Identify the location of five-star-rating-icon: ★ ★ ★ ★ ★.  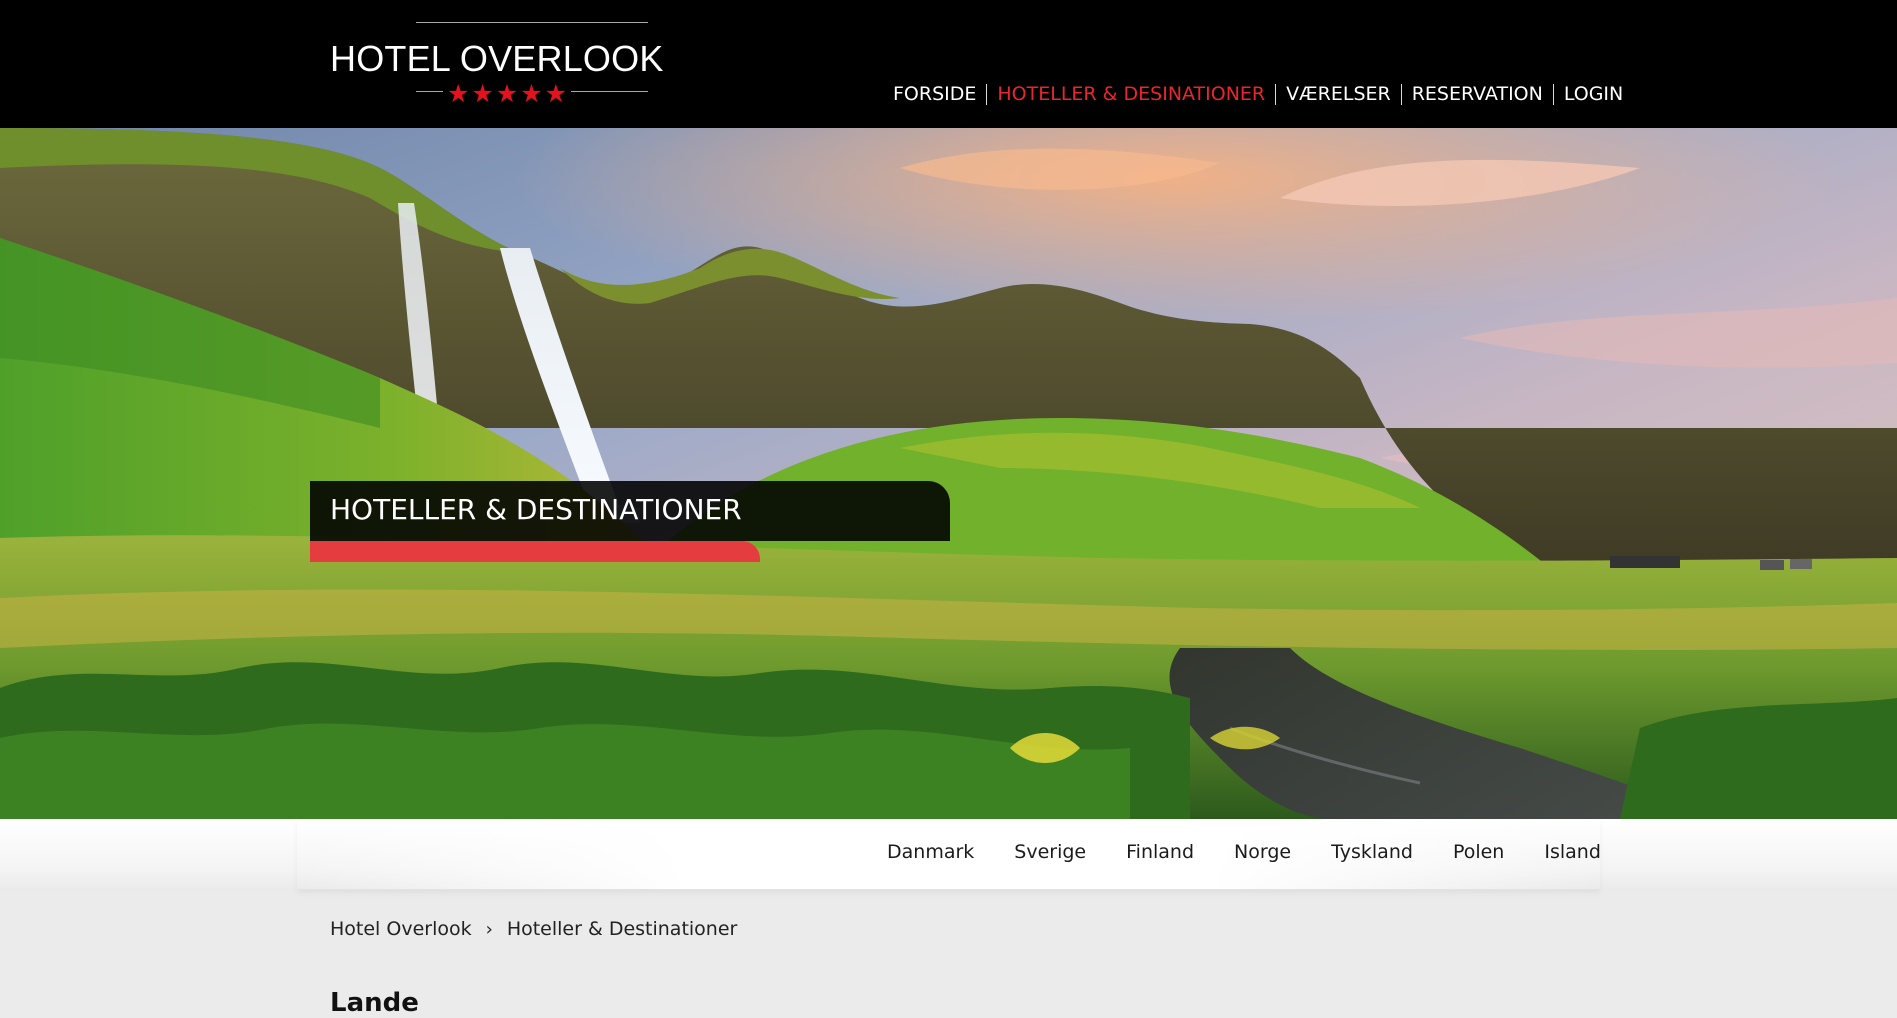
(507, 93).